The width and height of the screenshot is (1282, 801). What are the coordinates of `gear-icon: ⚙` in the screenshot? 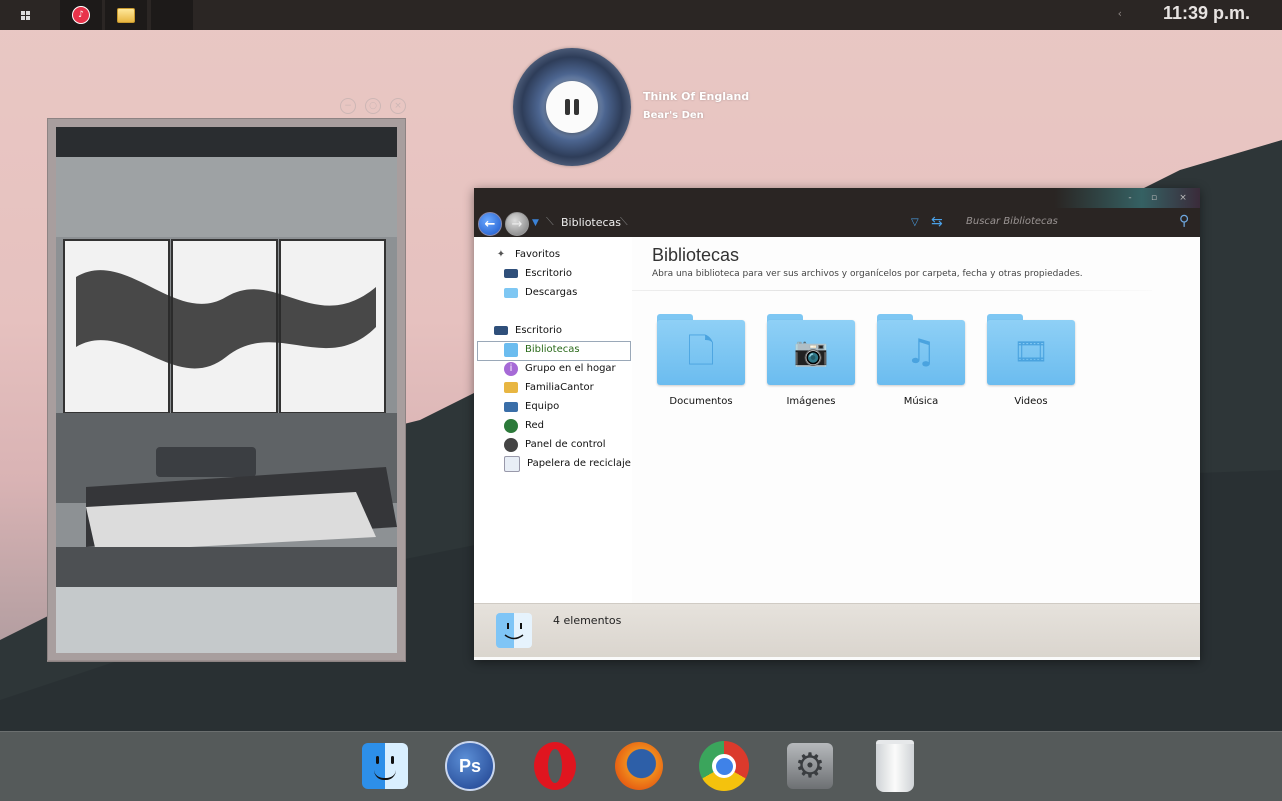 It's located at (810, 766).